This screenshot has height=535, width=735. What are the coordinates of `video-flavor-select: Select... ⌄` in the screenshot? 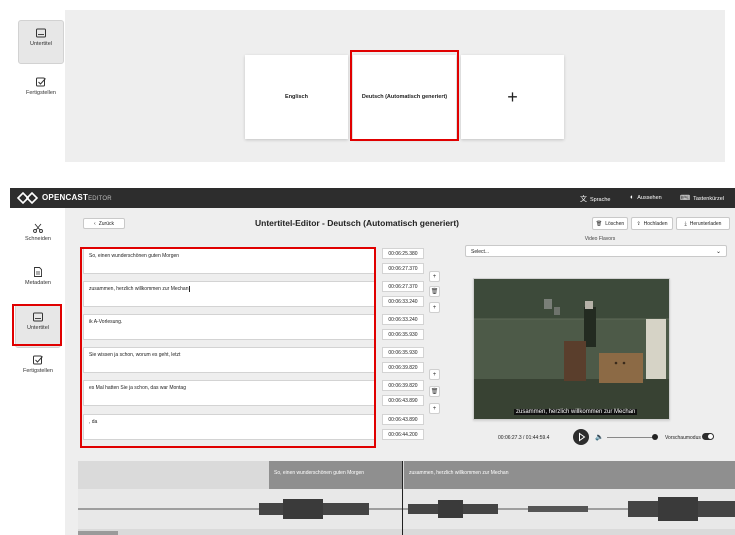 It's located at (596, 251).